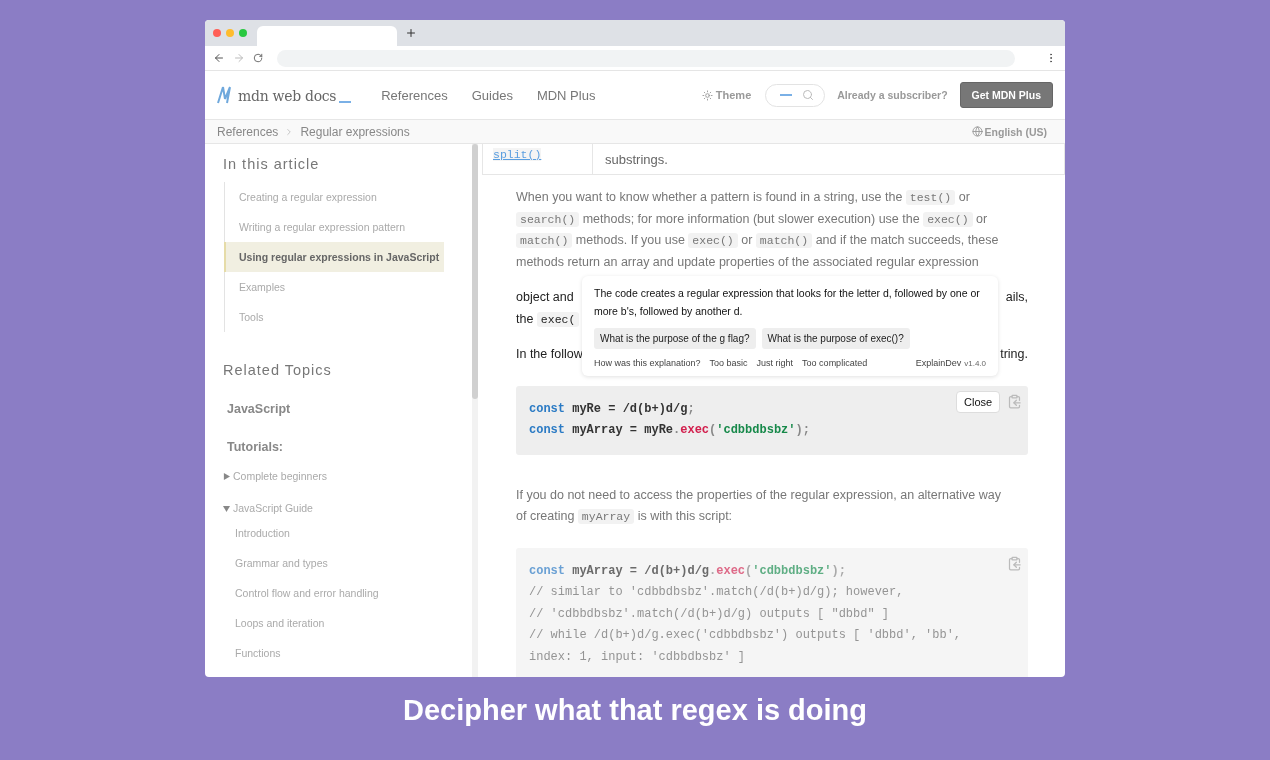 This screenshot has width=1270, height=760. Describe the element at coordinates (758, 494) in the screenshot. I see `paragraph-text: If you do not need to access the properties of the regular expression, an alternative way` at that location.